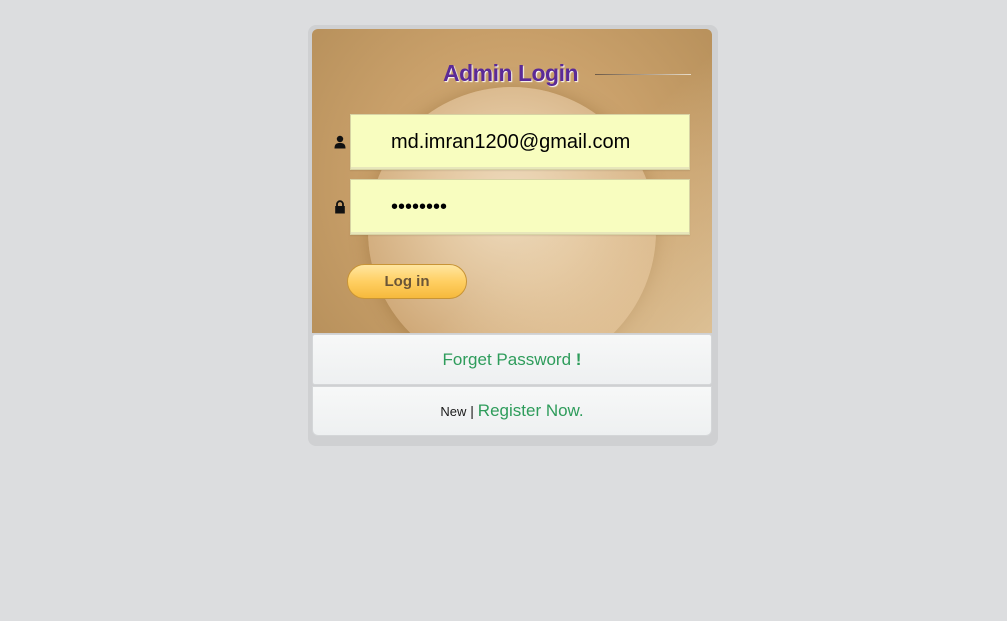  I want to click on password-field, so click(520, 207).